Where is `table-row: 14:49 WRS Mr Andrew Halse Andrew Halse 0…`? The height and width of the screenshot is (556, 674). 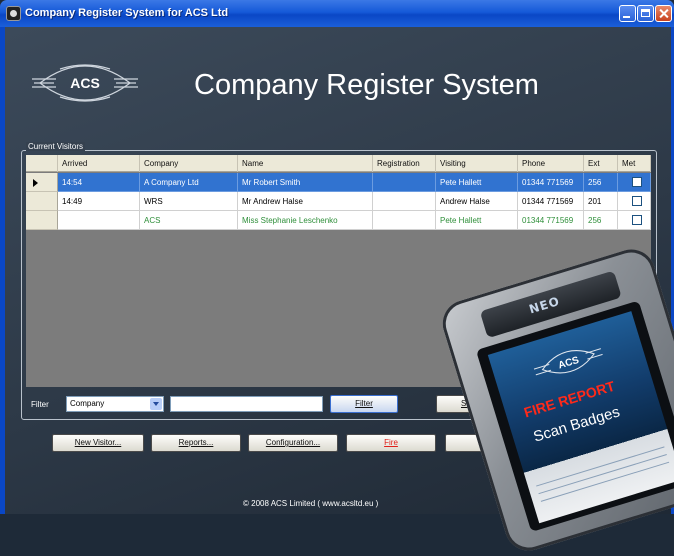 table-row: 14:49 WRS Mr Andrew Halse Andrew Halse 0… is located at coordinates (338, 201).